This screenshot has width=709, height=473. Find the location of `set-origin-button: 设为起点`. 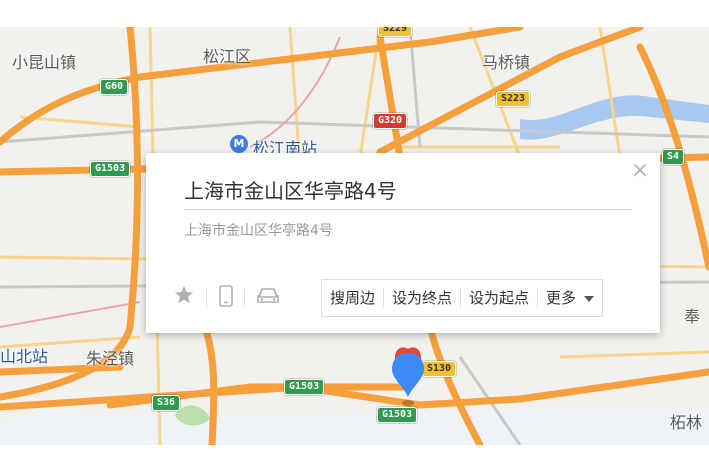

set-origin-button: 设为起点 is located at coordinates (500, 298).